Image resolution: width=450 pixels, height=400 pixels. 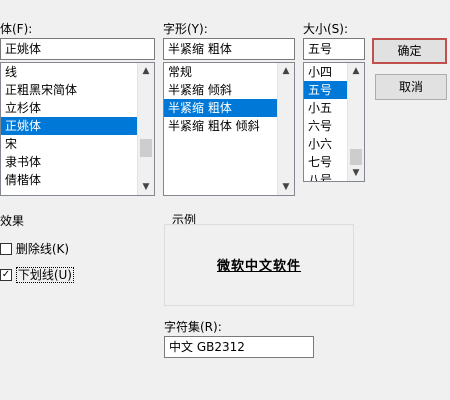 What do you see at coordinates (229, 126) in the screenshot?
I see `style-list-item: 半紧缩 粗体 倾斜` at bounding box center [229, 126].